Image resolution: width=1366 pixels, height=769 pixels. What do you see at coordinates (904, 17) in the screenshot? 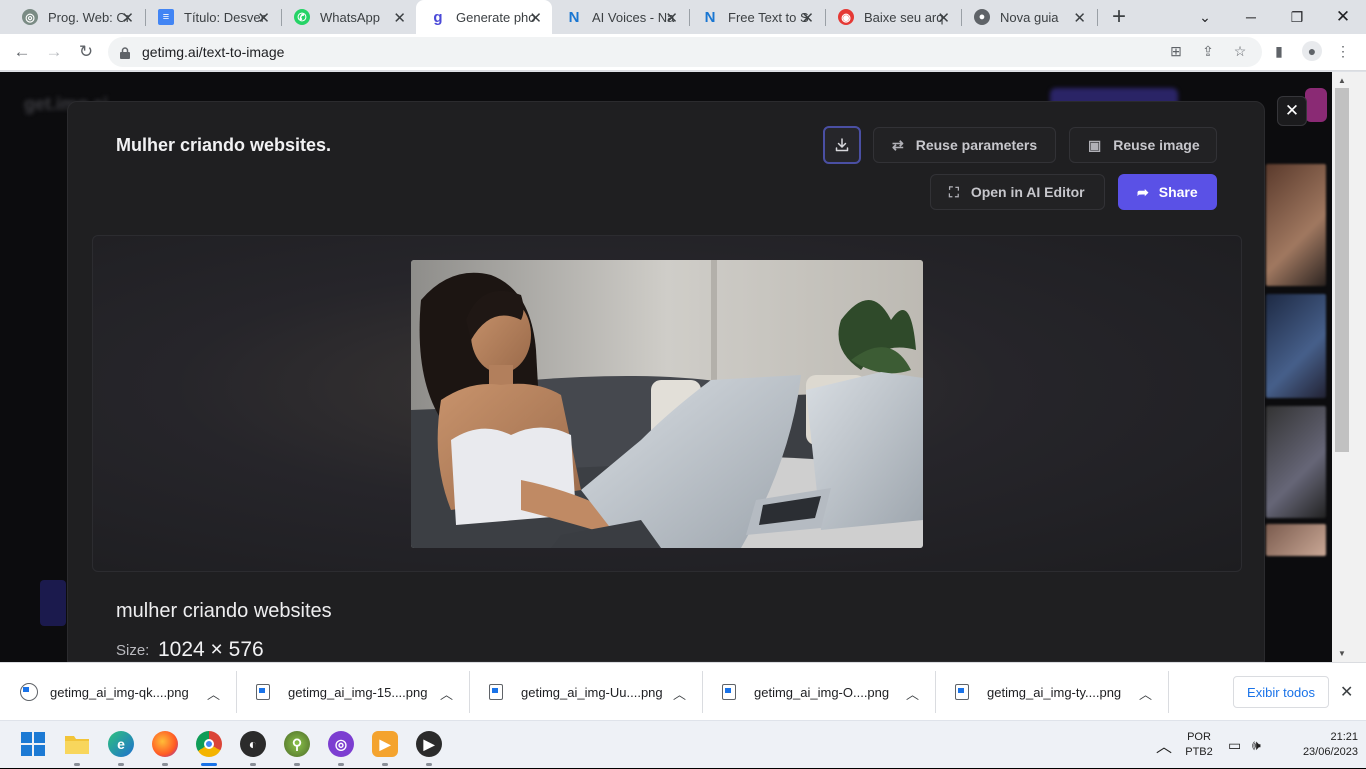
I see `tab-title: Baixe seu arq` at bounding box center [904, 17].